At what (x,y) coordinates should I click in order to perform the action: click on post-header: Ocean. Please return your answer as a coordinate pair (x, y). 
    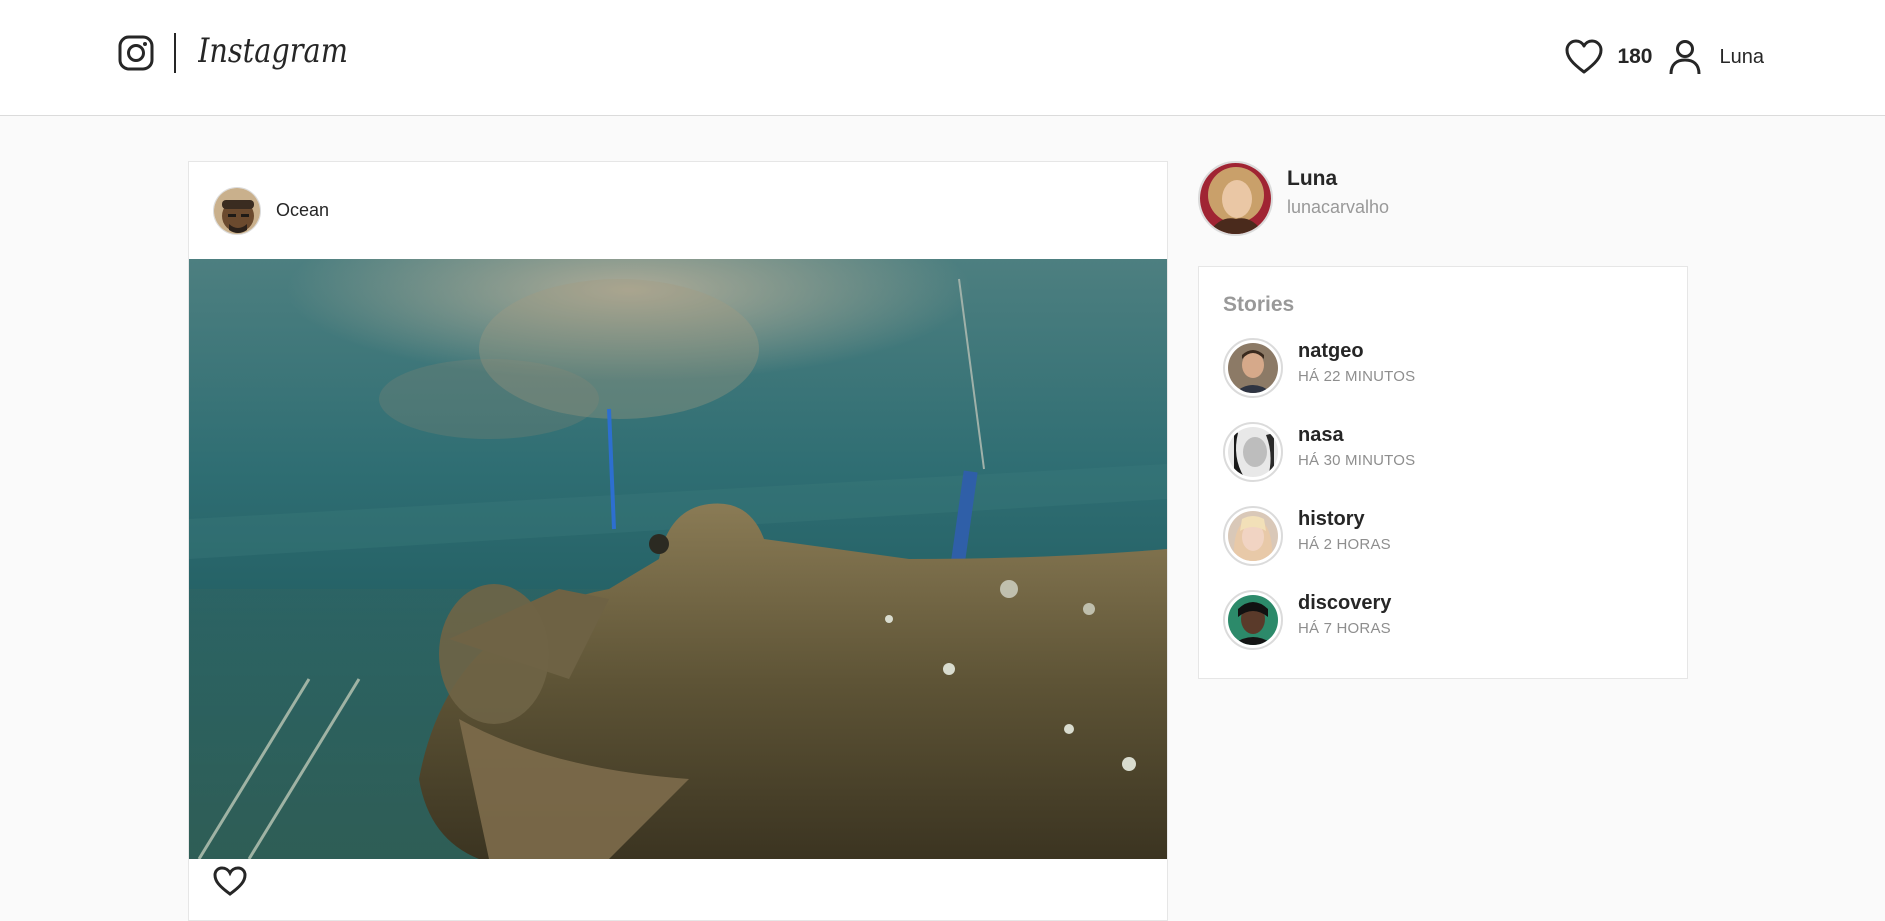
    Looking at the image, I should click on (678, 210).